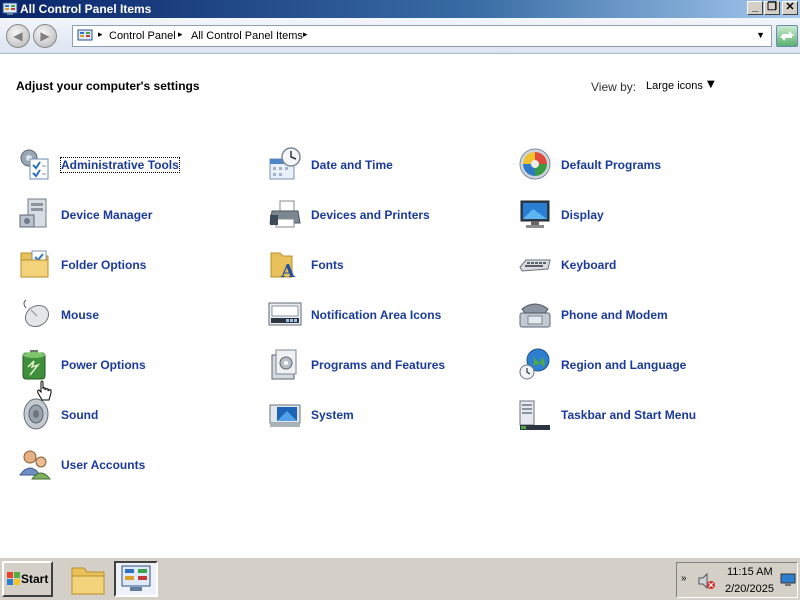 This screenshot has width=800, height=600. I want to click on item-notification-area-icons: Notification Area Icons, so click(388, 315).